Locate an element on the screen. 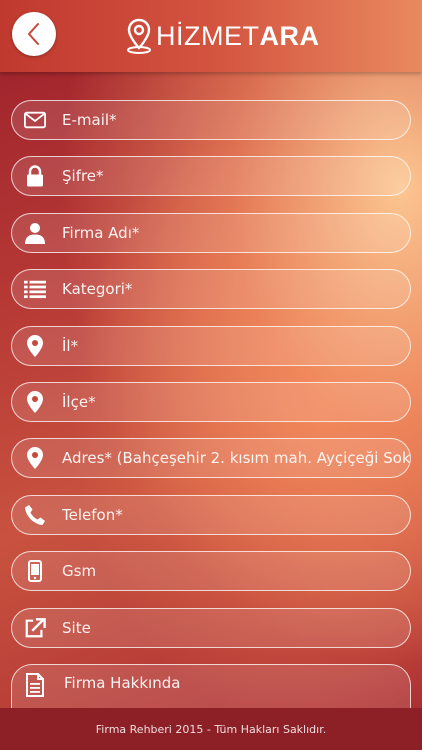  list-icon is located at coordinates (35, 289).